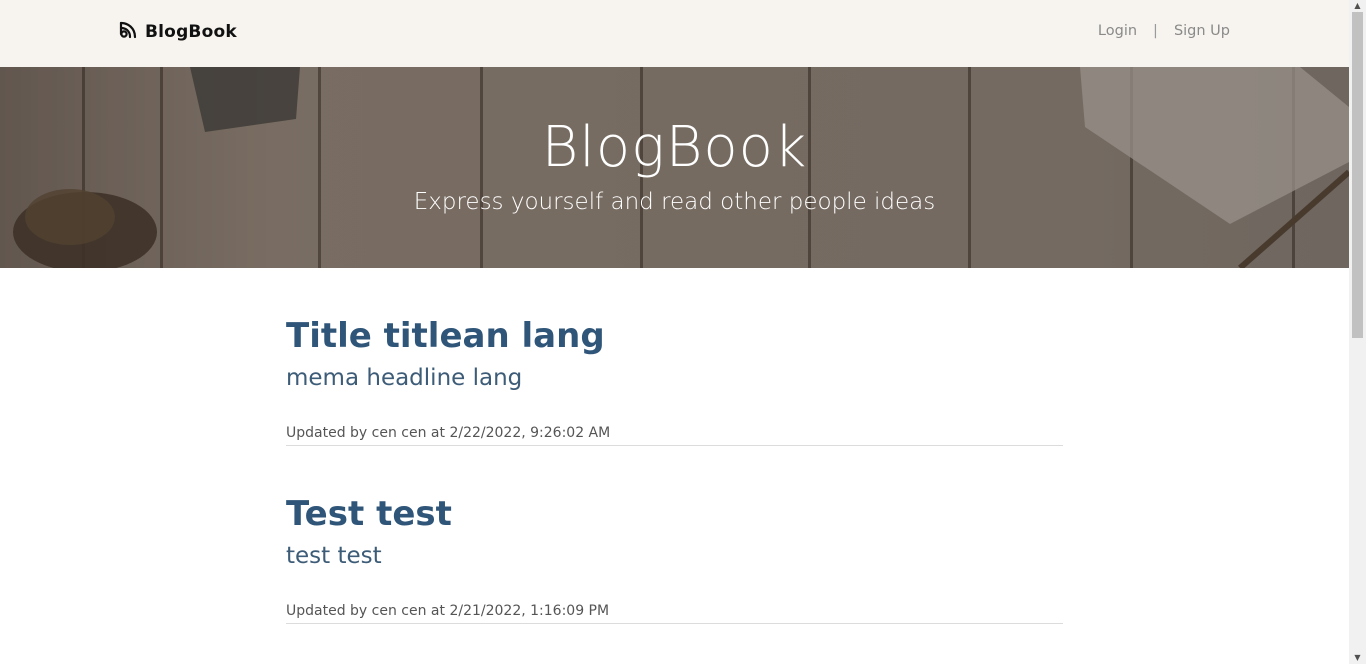 The height and width of the screenshot is (664, 1366). What do you see at coordinates (674, 147) in the screenshot?
I see `hero-title: BlogBook` at bounding box center [674, 147].